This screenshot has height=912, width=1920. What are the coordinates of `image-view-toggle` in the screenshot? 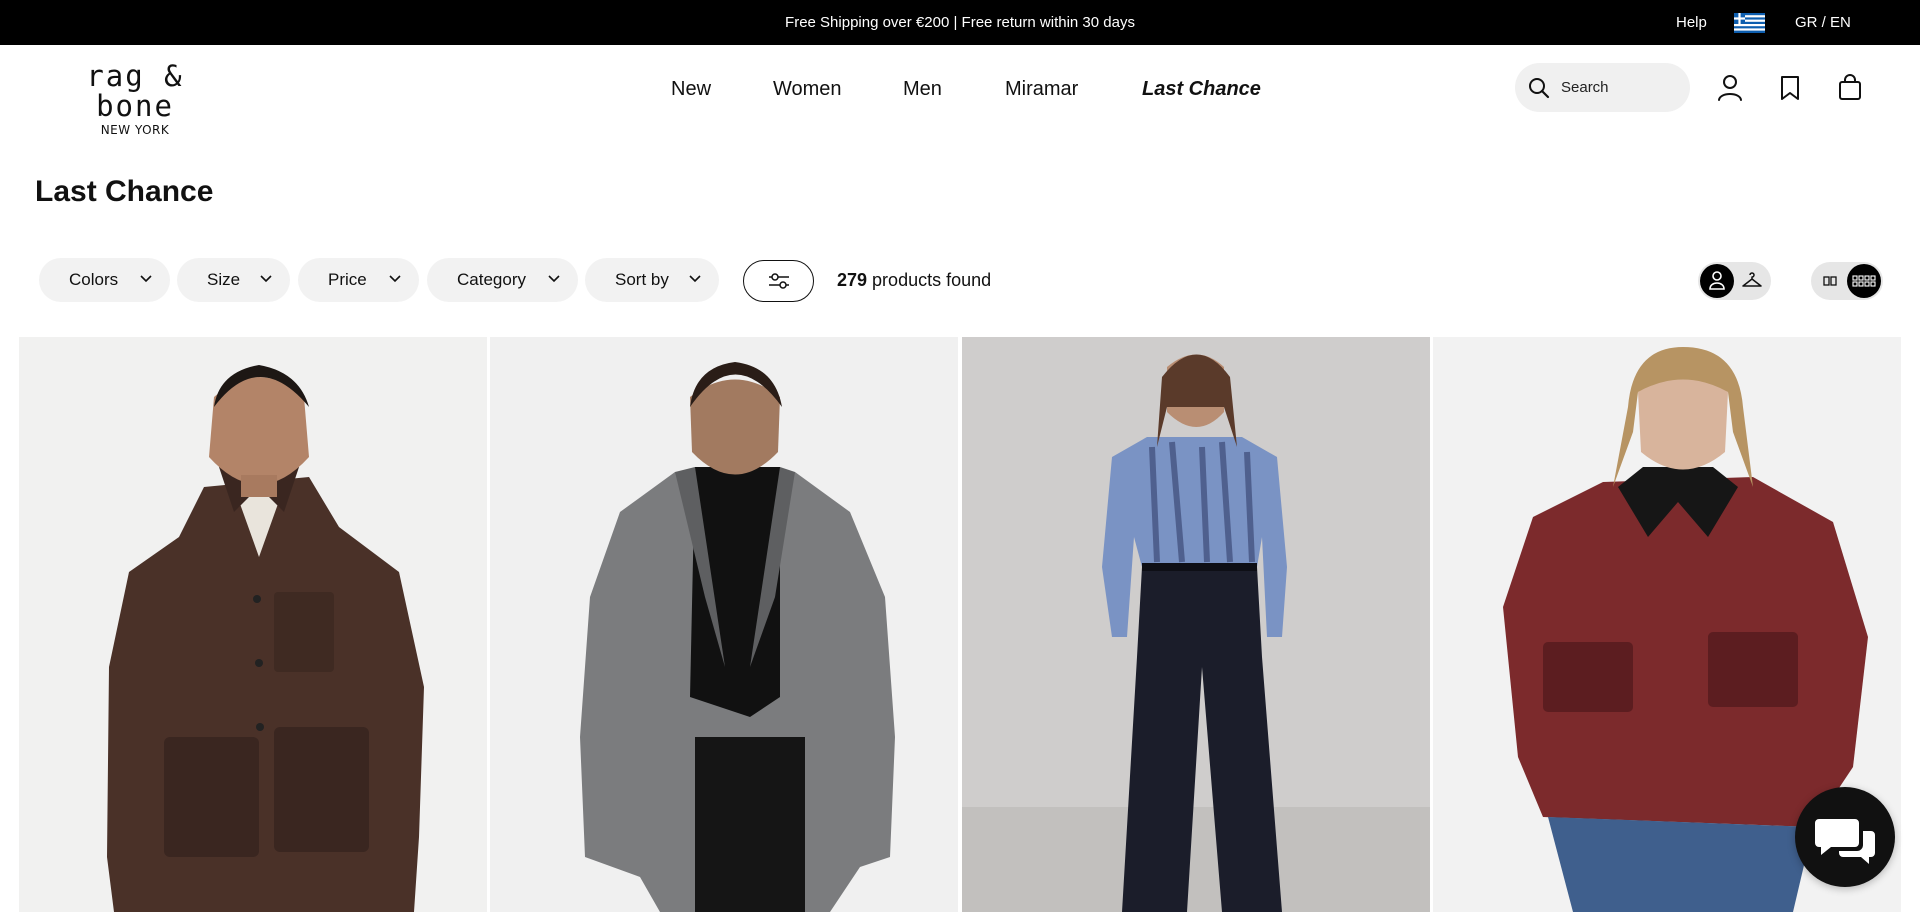 It's located at (1734, 281).